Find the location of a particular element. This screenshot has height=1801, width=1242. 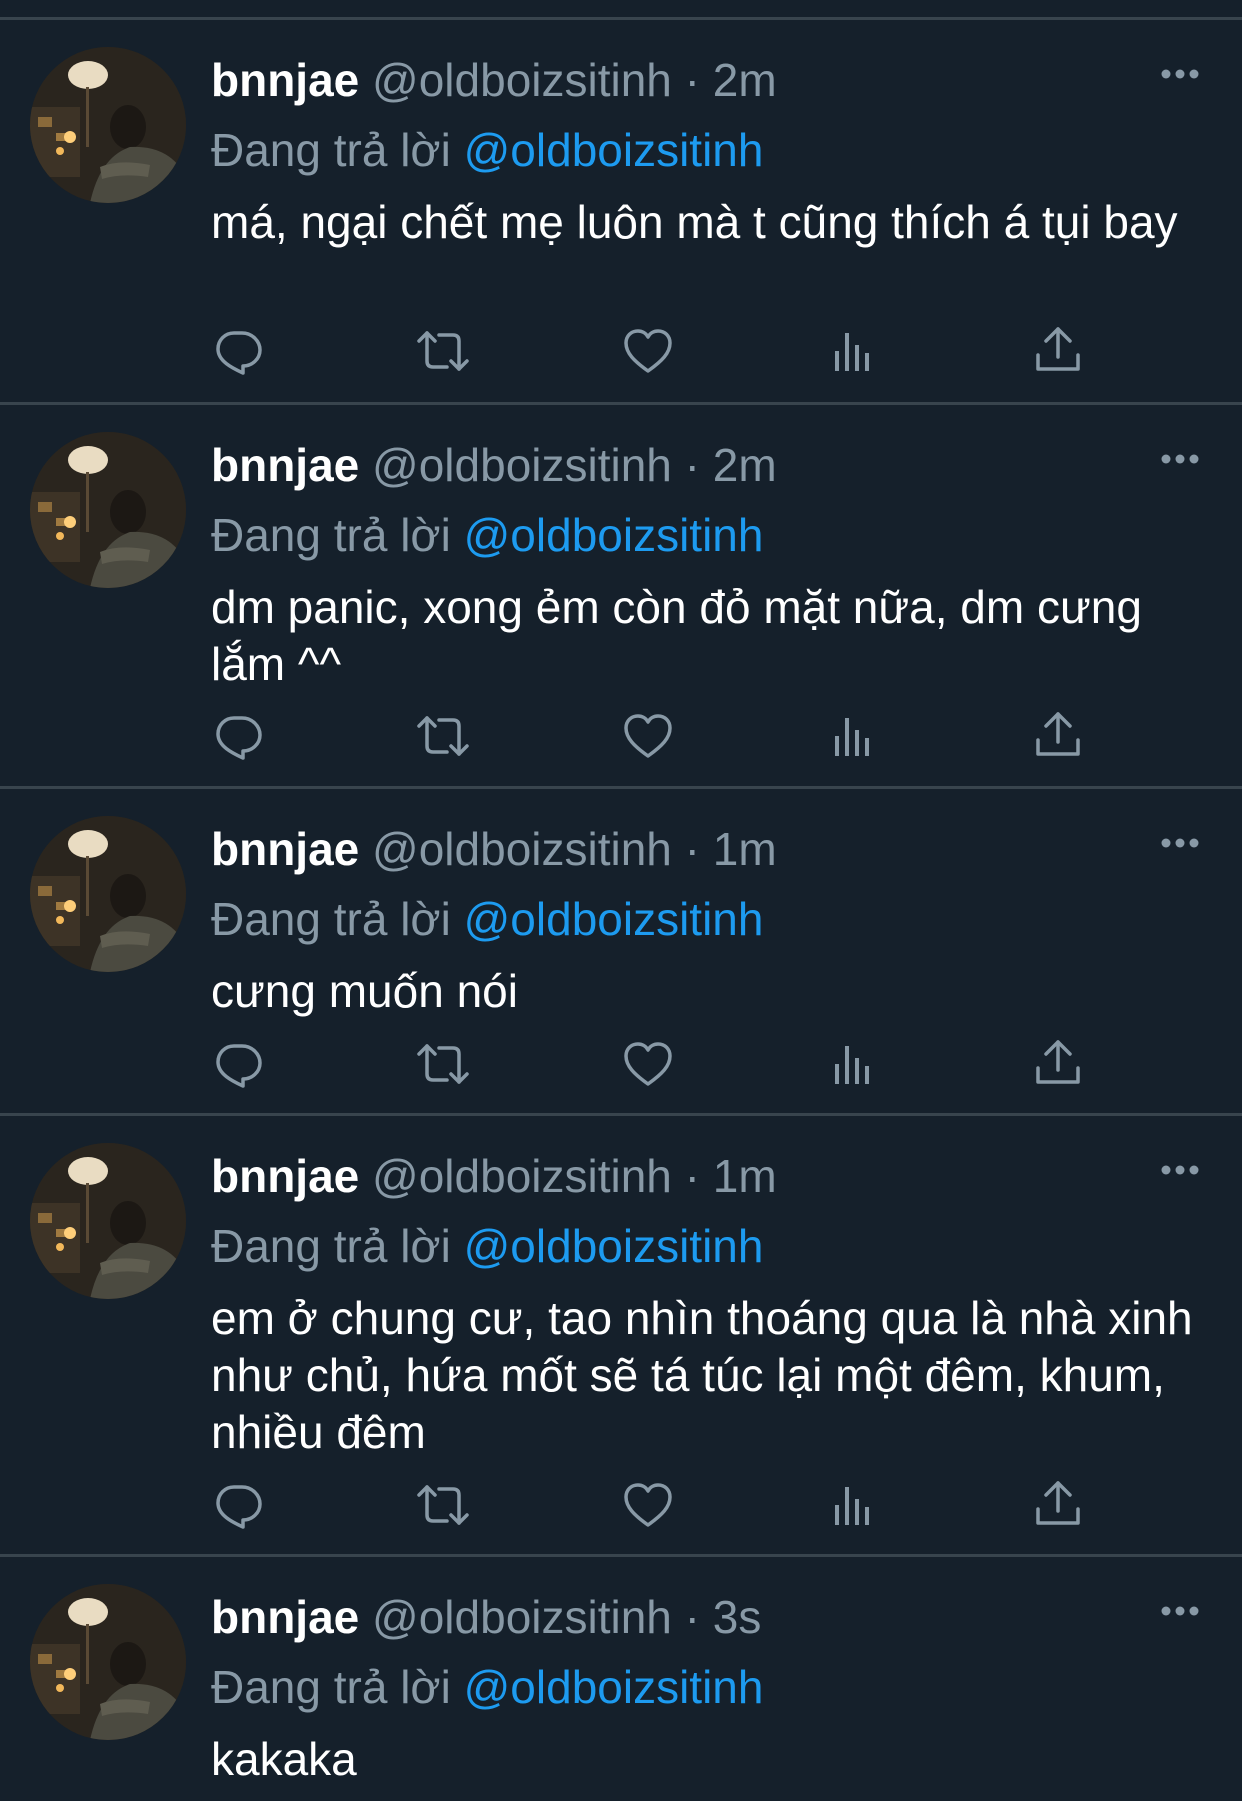

tweet-header: bnnjae @oldboizsitinh · 3s is located at coordinates (486, 1617).